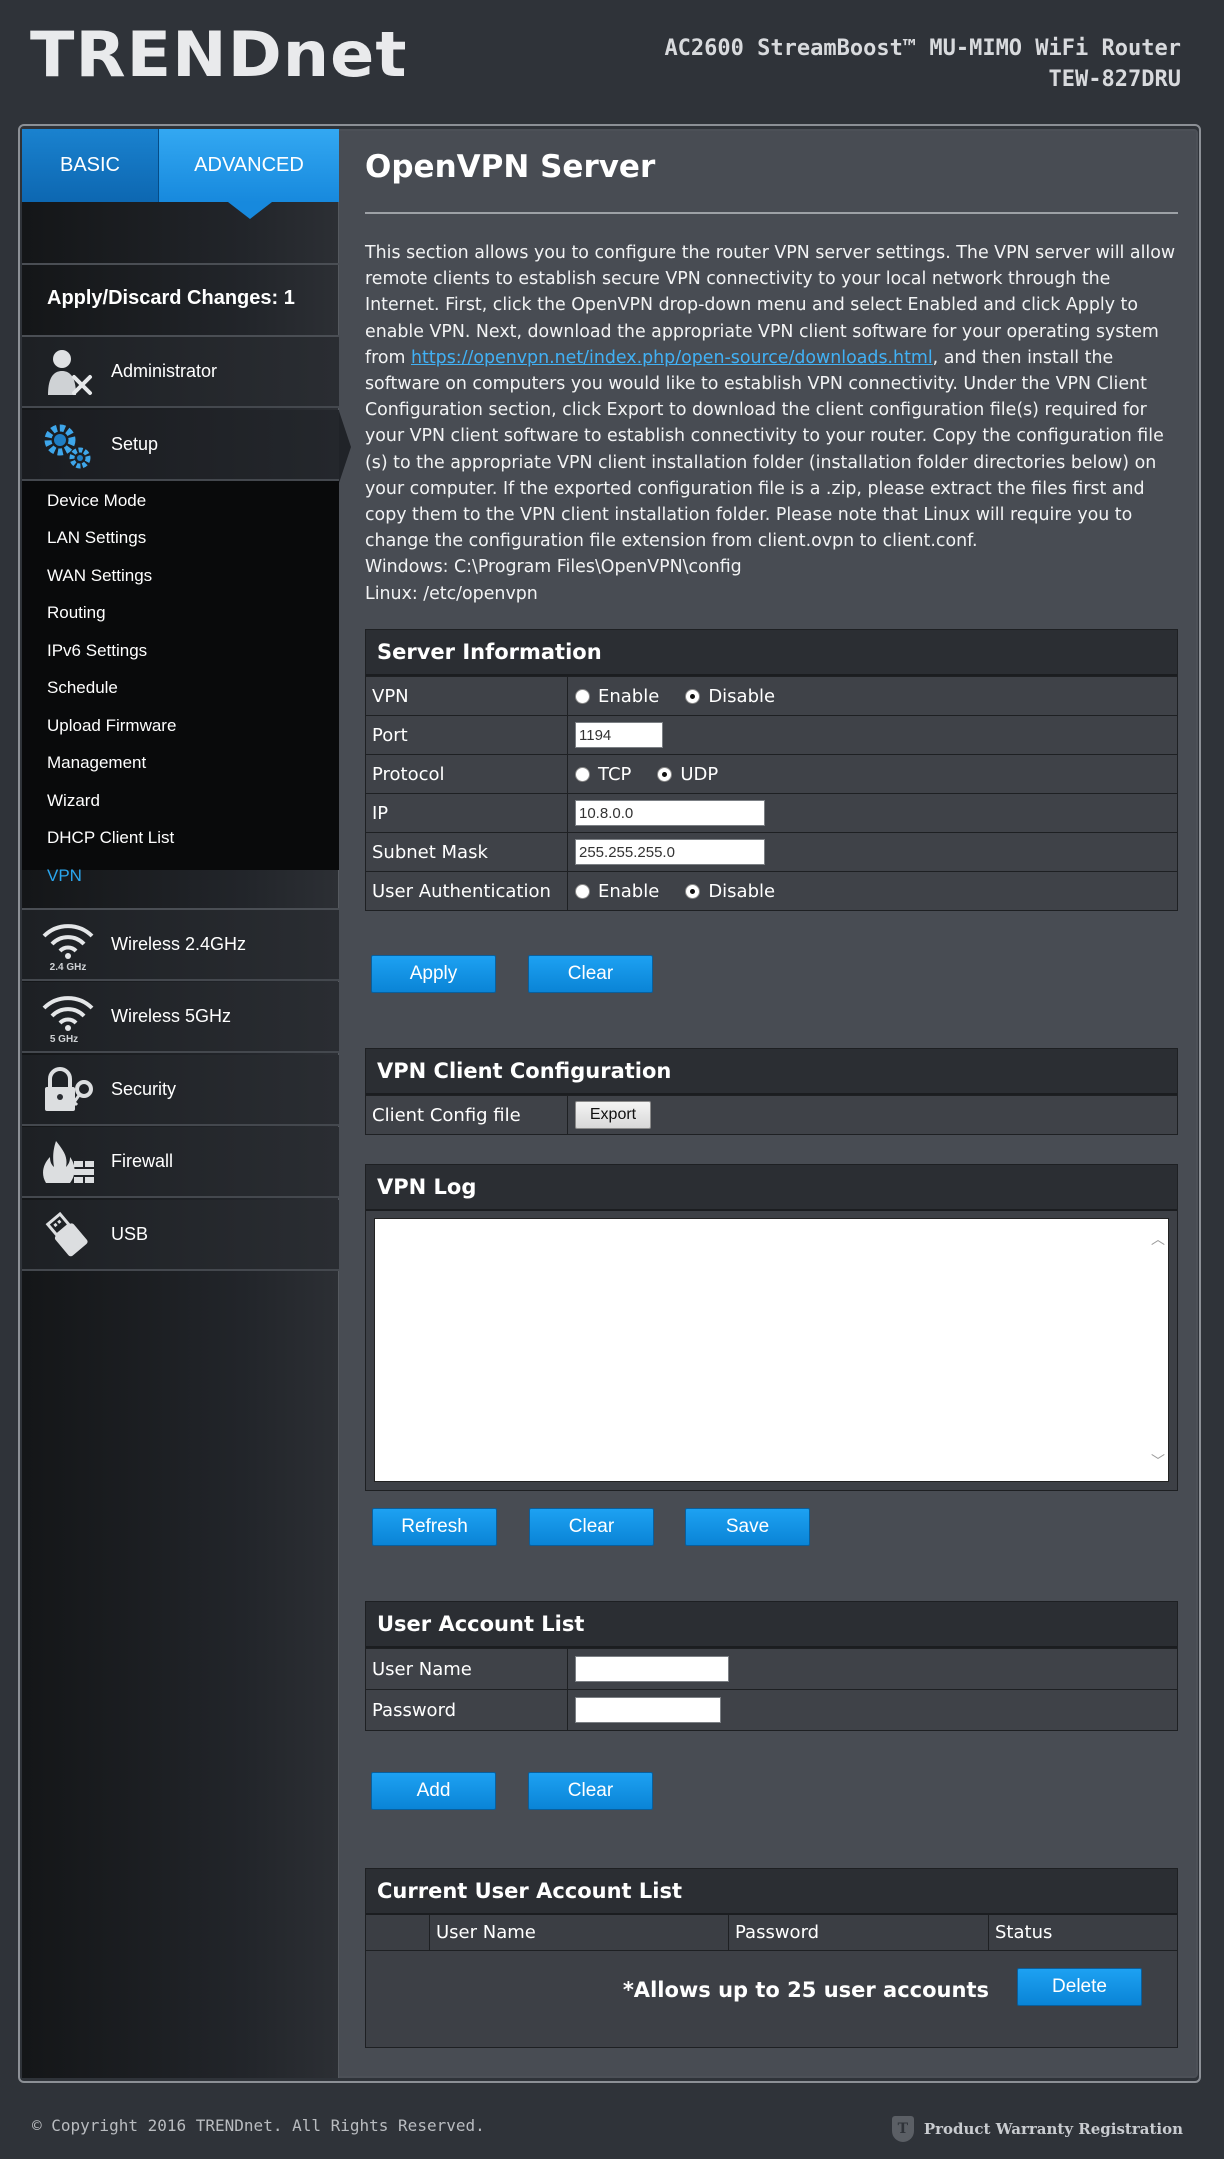 The height and width of the screenshot is (2159, 1224). What do you see at coordinates (619, 735) in the screenshot?
I see `port-input: 1194` at bounding box center [619, 735].